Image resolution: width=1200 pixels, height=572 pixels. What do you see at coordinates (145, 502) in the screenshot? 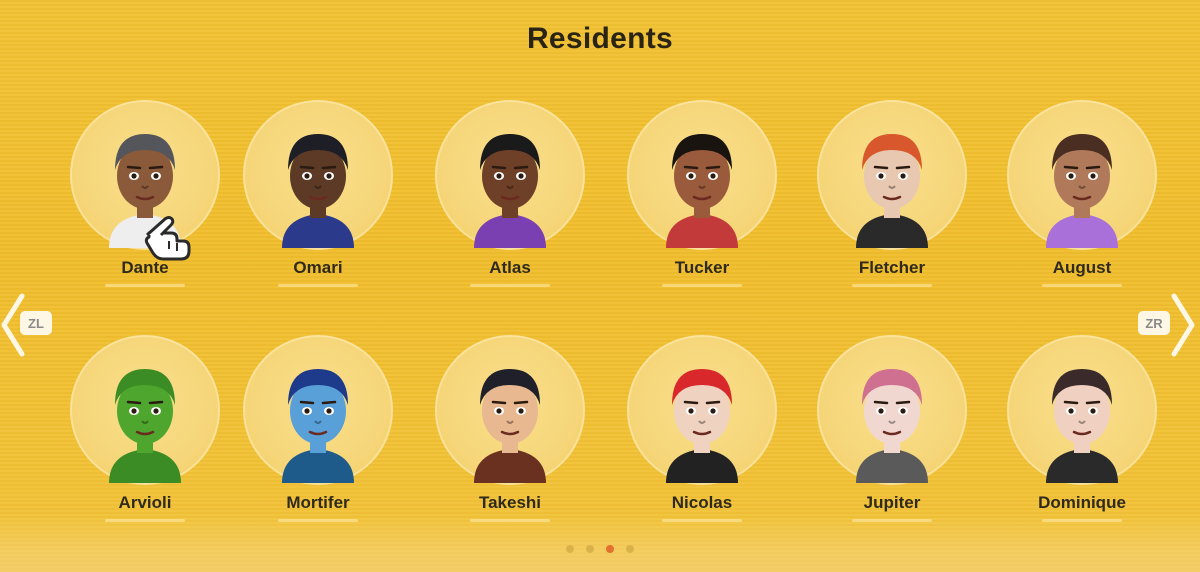
I see `resident-name: Arvioli` at bounding box center [145, 502].